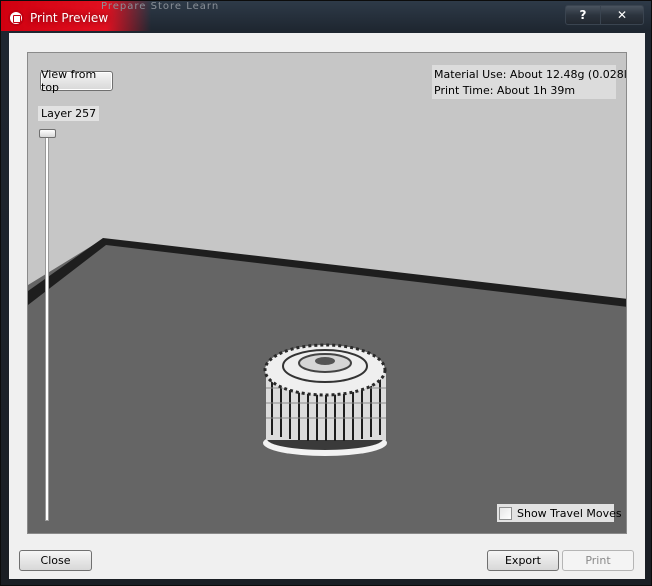 Image resolution: width=652 pixels, height=586 pixels. I want to click on export-button: Export, so click(523, 560).